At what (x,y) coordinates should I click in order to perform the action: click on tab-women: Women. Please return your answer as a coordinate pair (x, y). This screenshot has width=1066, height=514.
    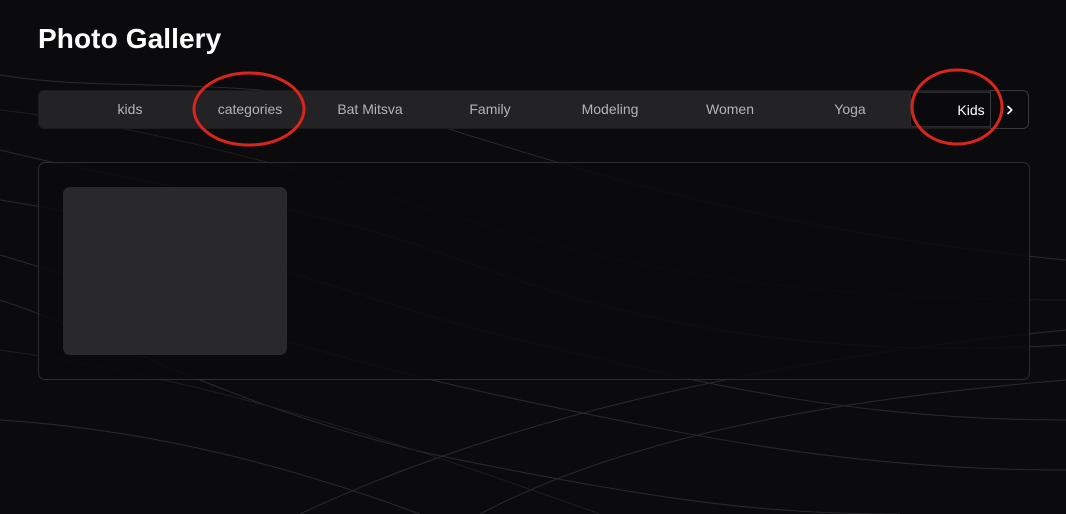
    Looking at the image, I should click on (730, 109).